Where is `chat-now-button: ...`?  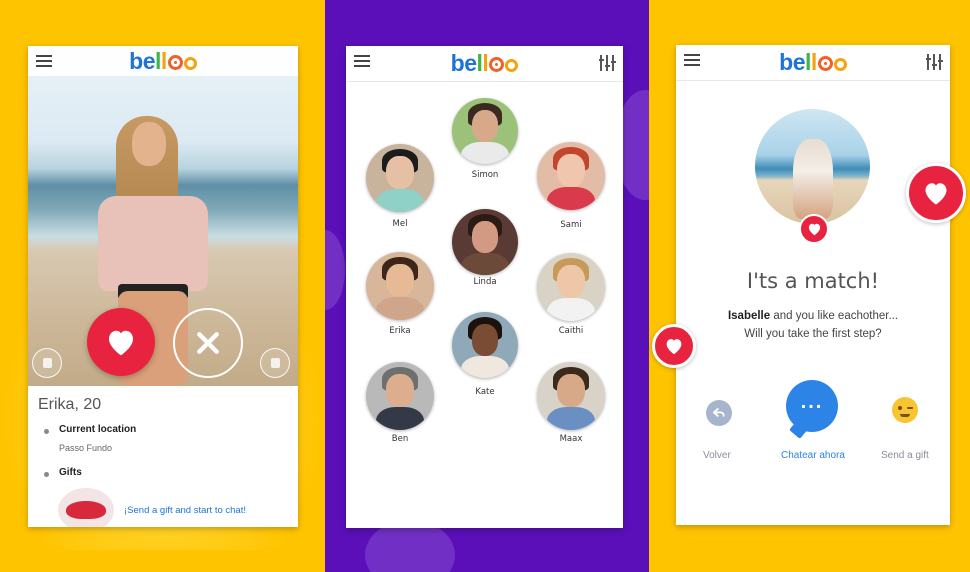 chat-now-button: ... is located at coordinates (812, 406).